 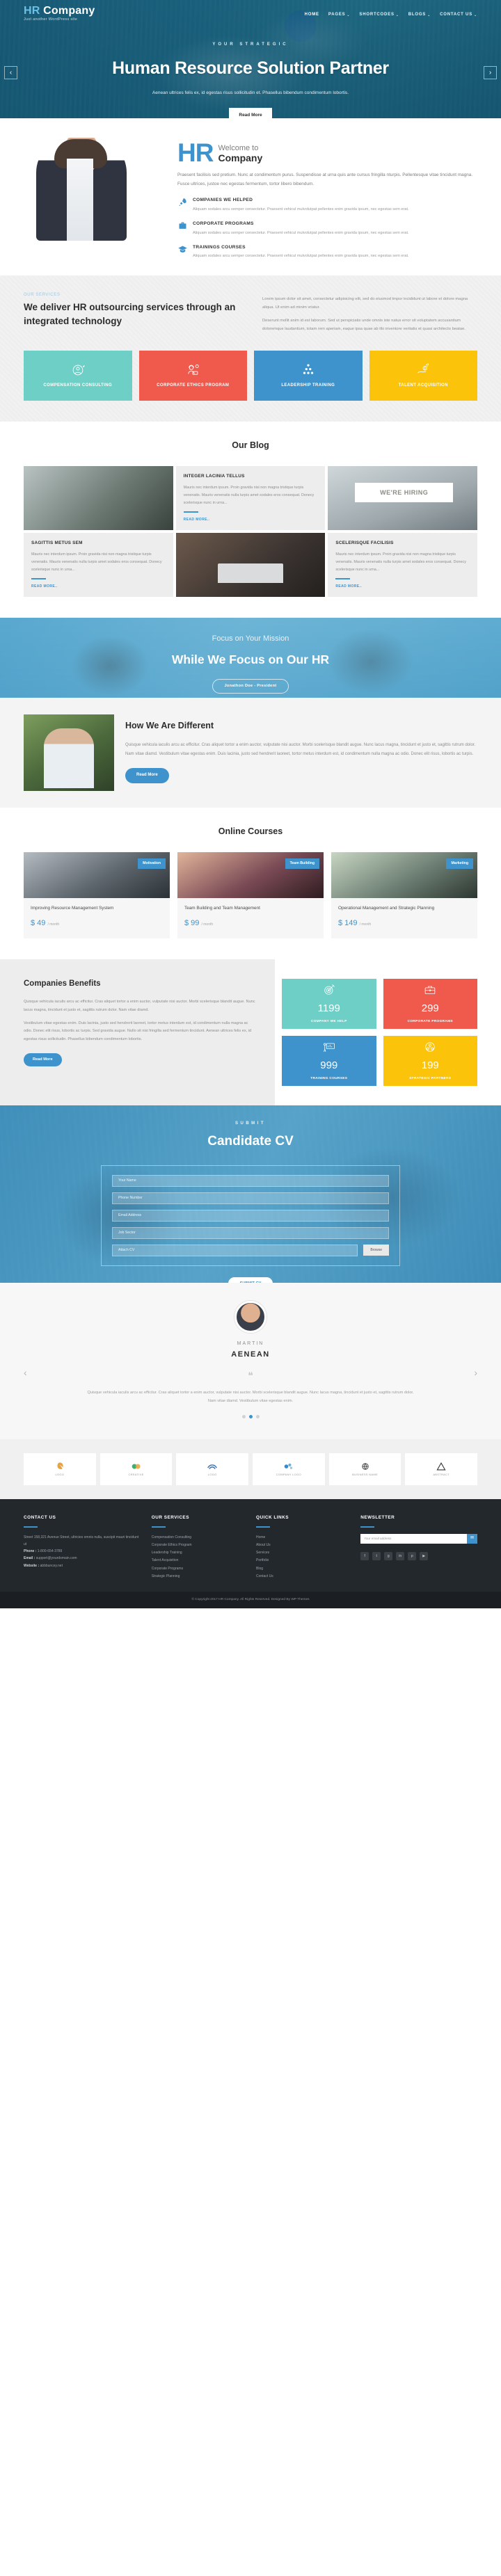 I want to click on footer-service-link: Corporate Programs, so click(x=198, y=1569).